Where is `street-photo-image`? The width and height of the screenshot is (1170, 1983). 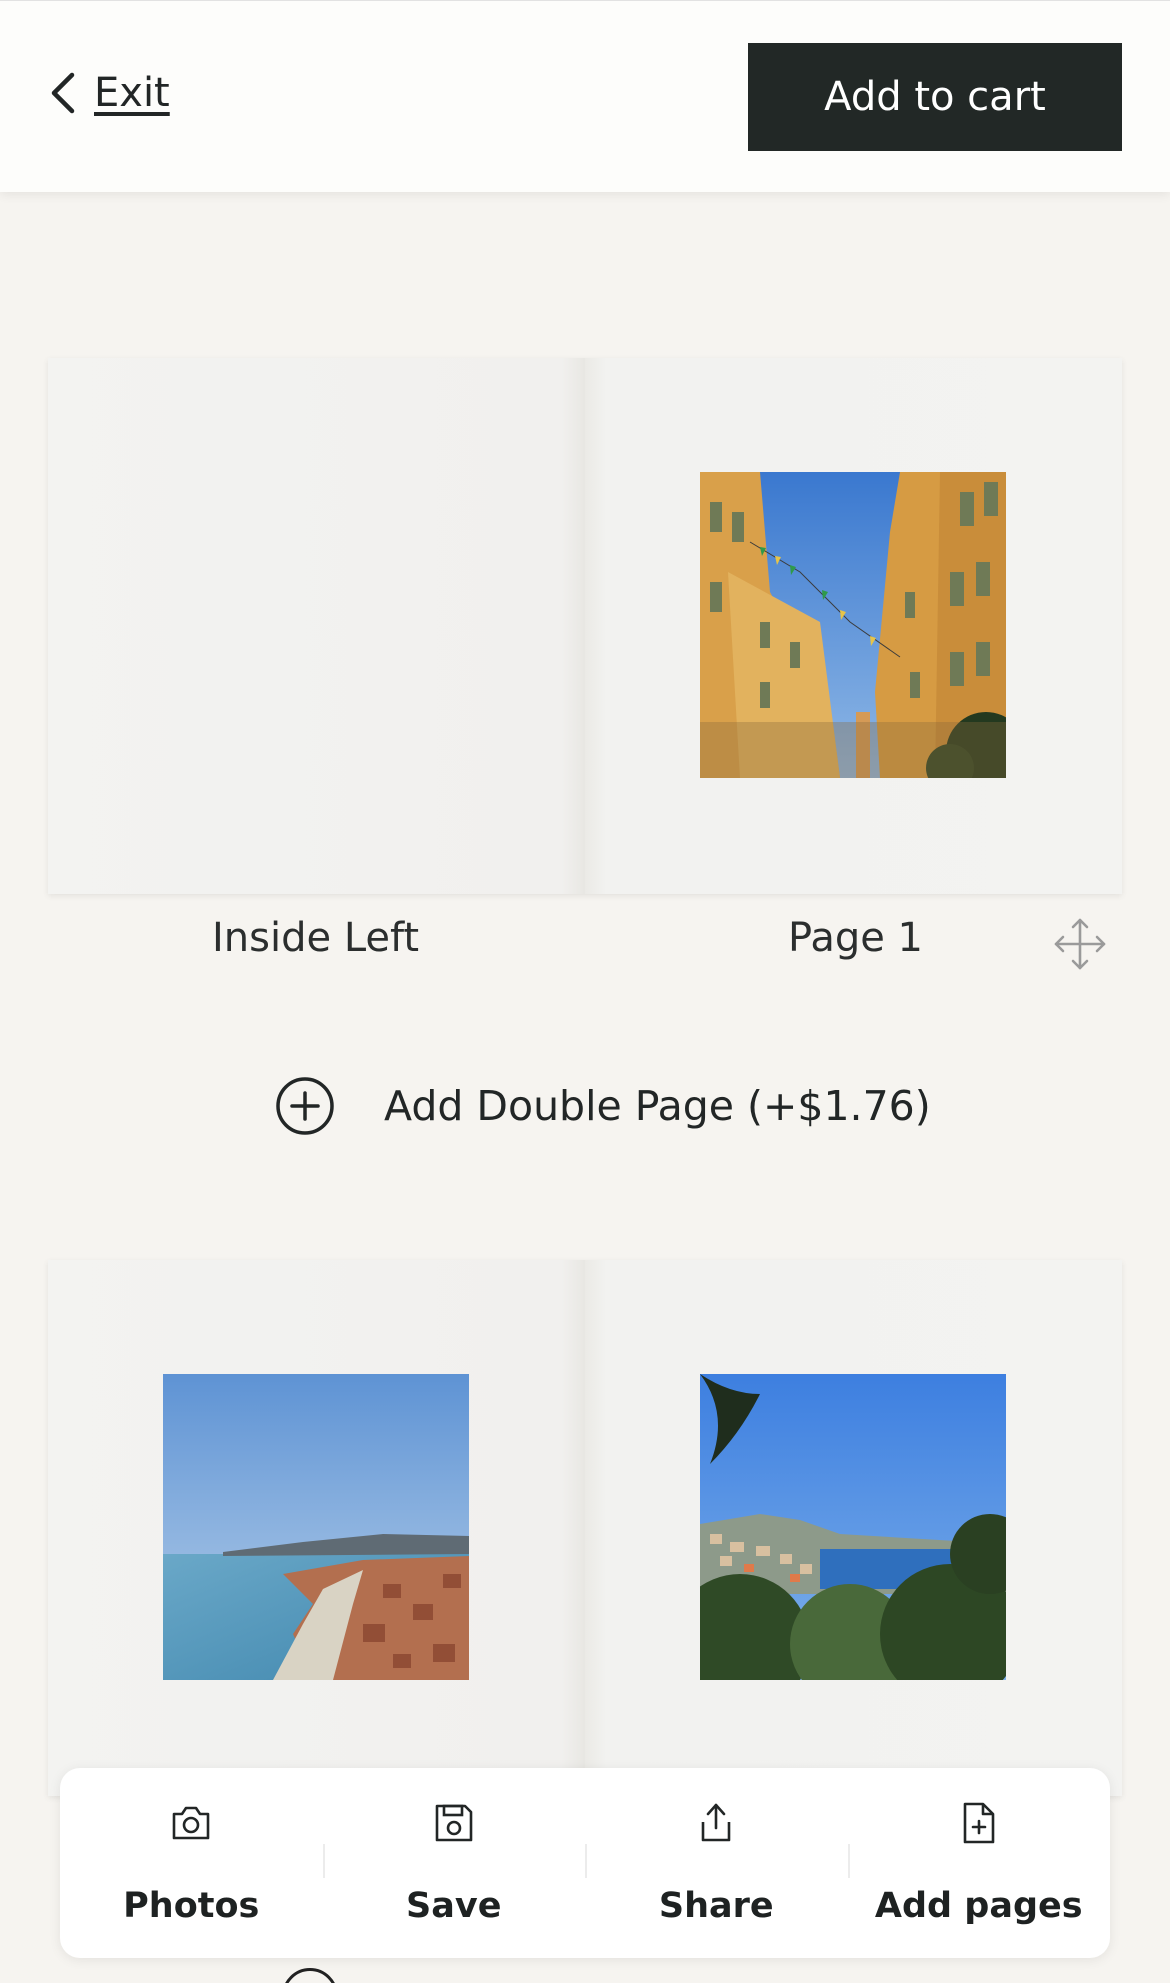 street-photo-image is located at coordinates (853, 625).